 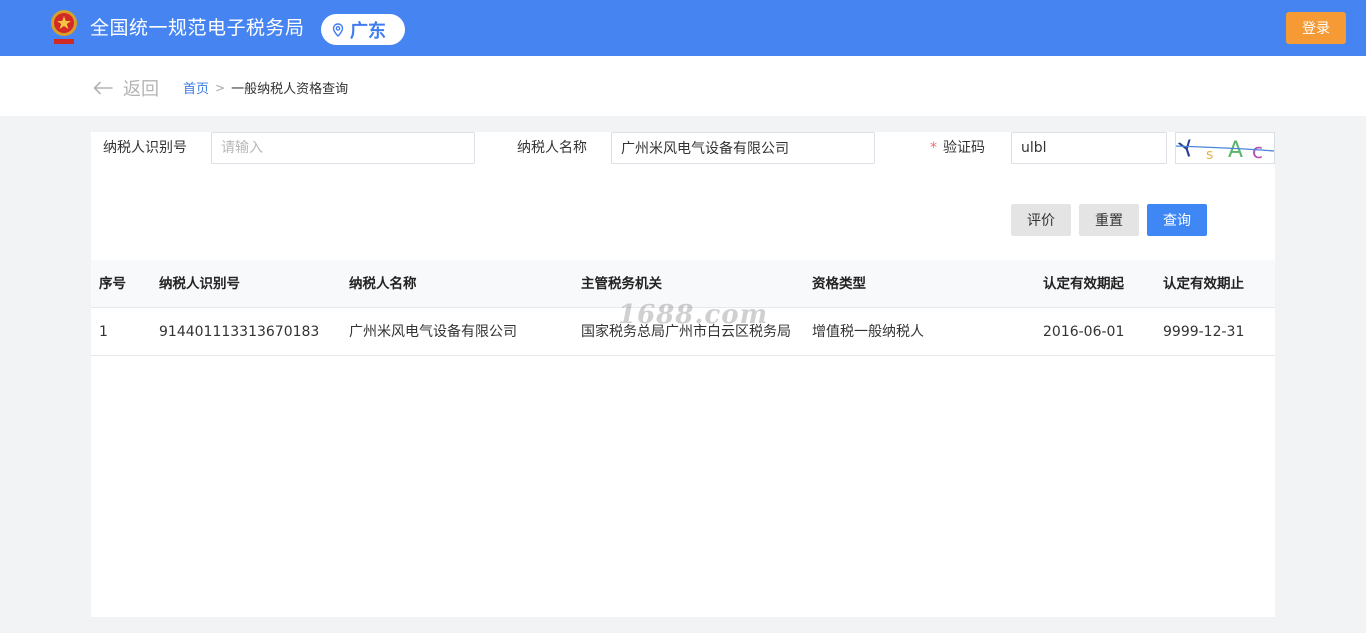 I want to click on evaluate-button: 评价, so click(x=1041, y=220).